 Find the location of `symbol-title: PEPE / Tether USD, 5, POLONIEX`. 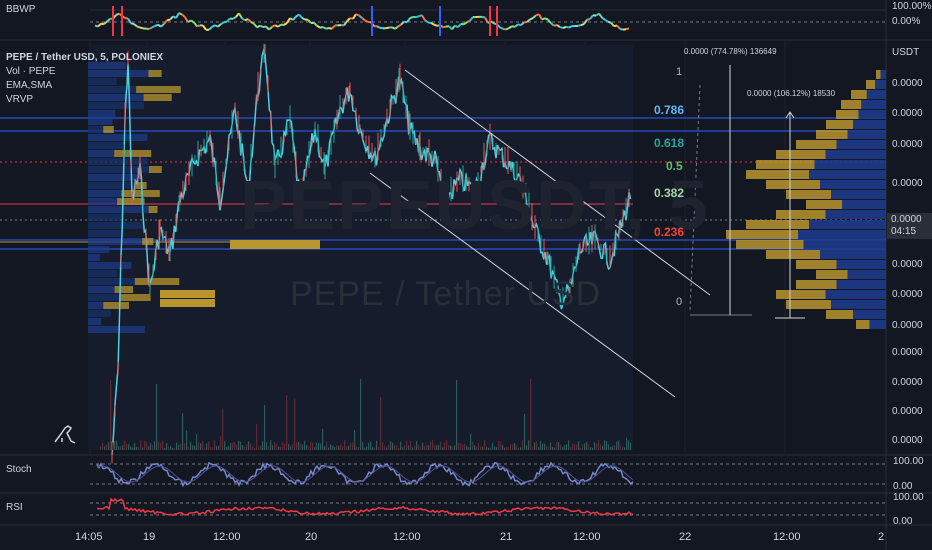

symbol-title: PEPE / Tether USD, 5, POLONIEX is located at coordinates (84, 58).